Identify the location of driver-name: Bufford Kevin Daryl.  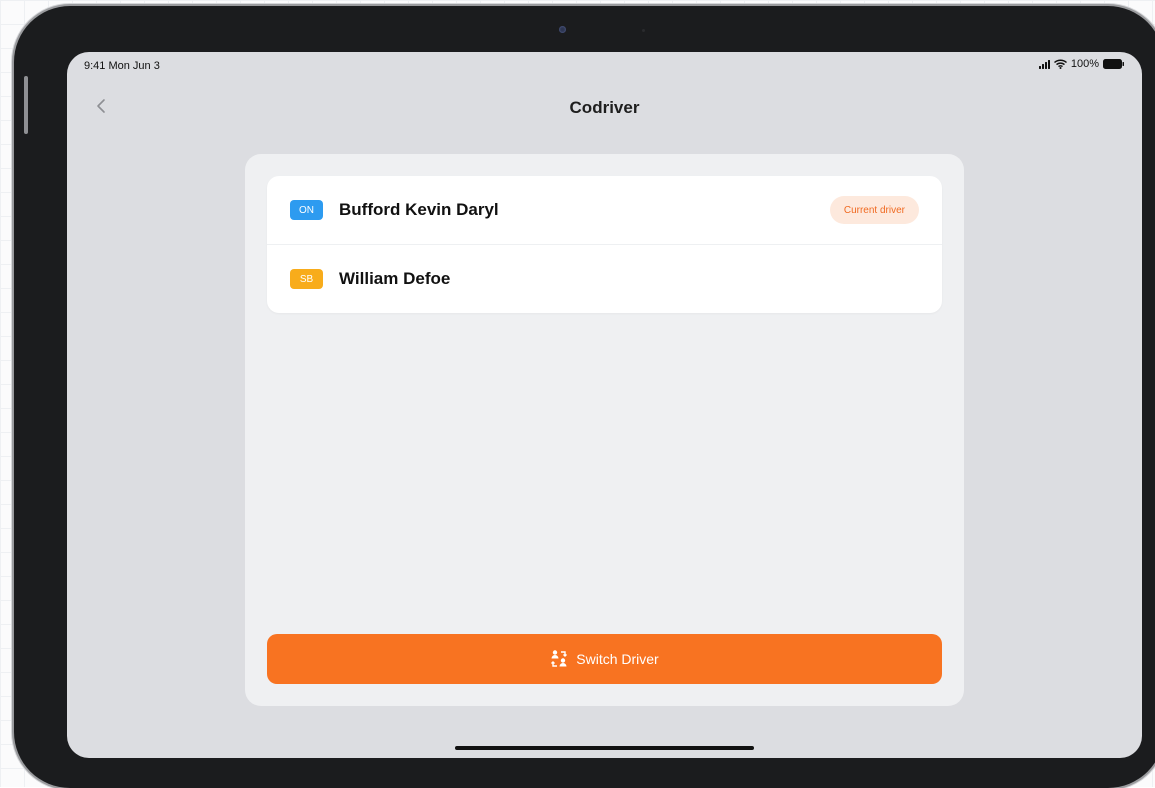
(419, 209).